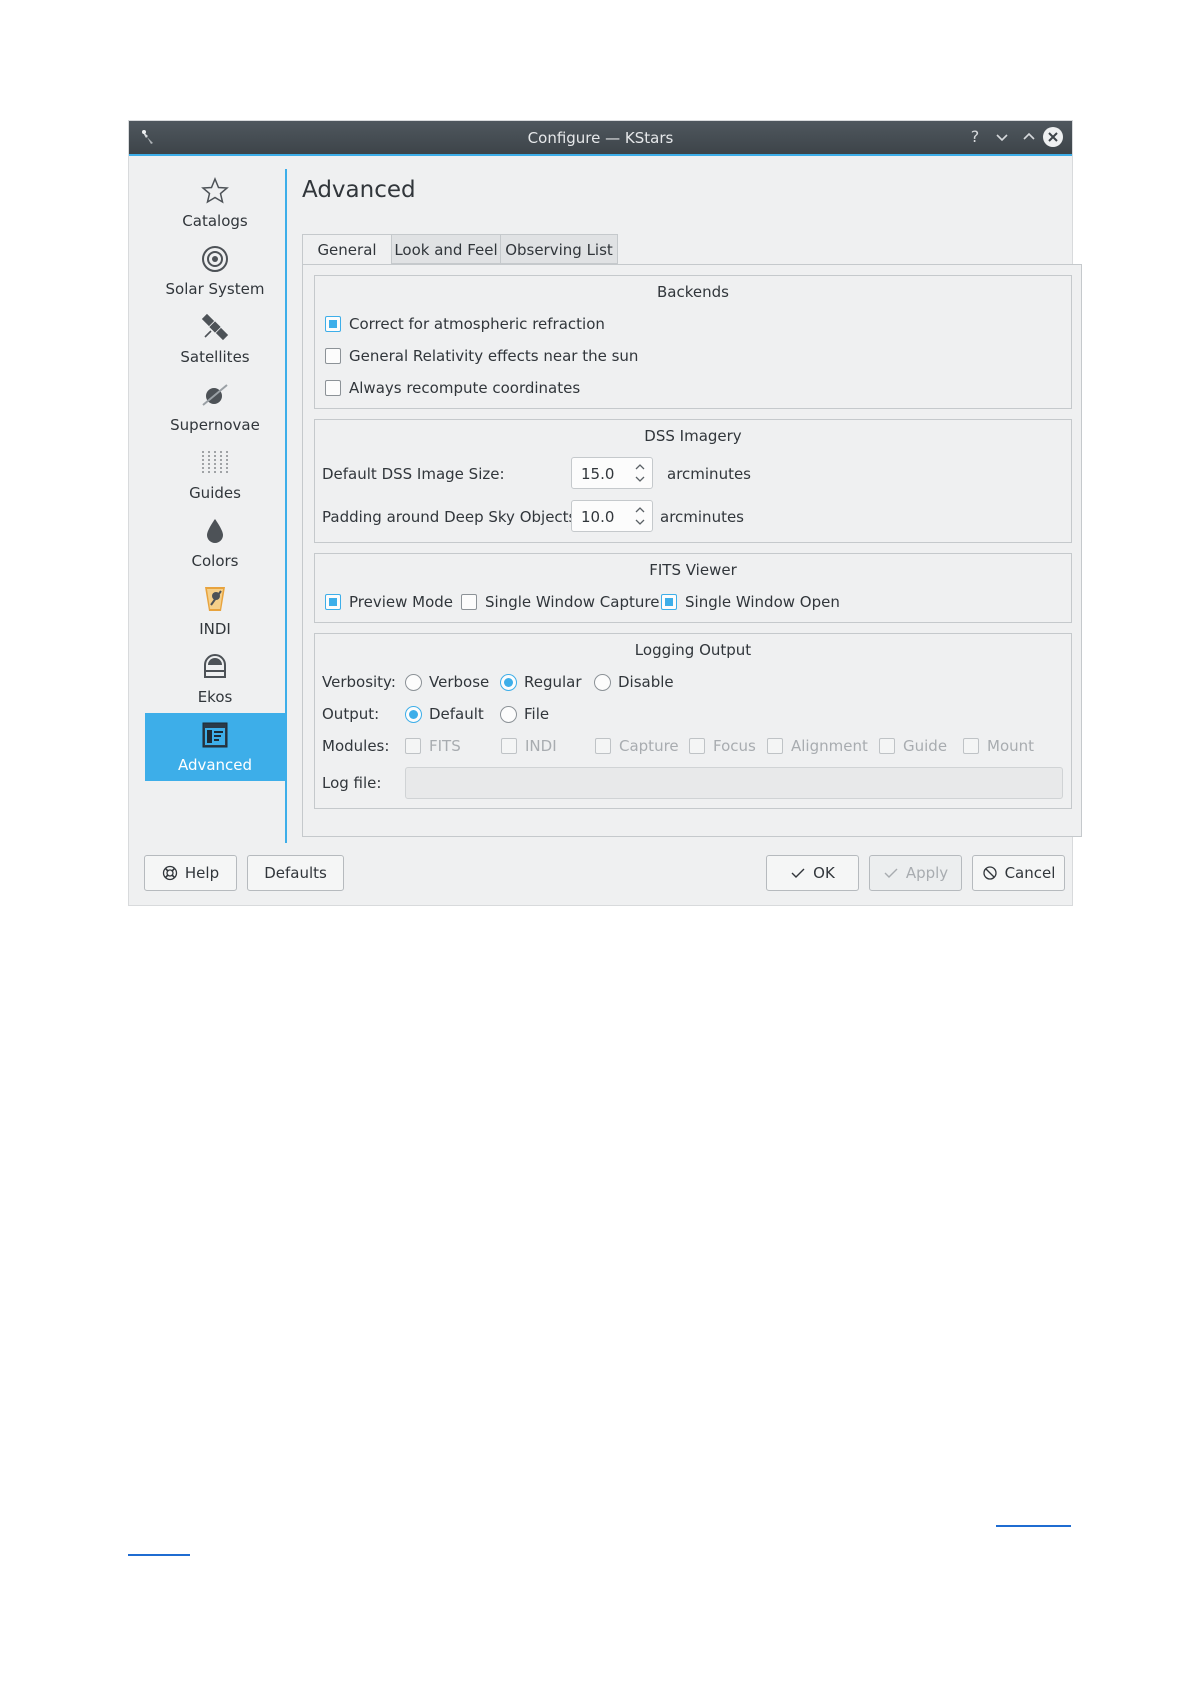 This screenshot has height=1684, width=1191. I want to click on minimize-button, so click(1002, 137).